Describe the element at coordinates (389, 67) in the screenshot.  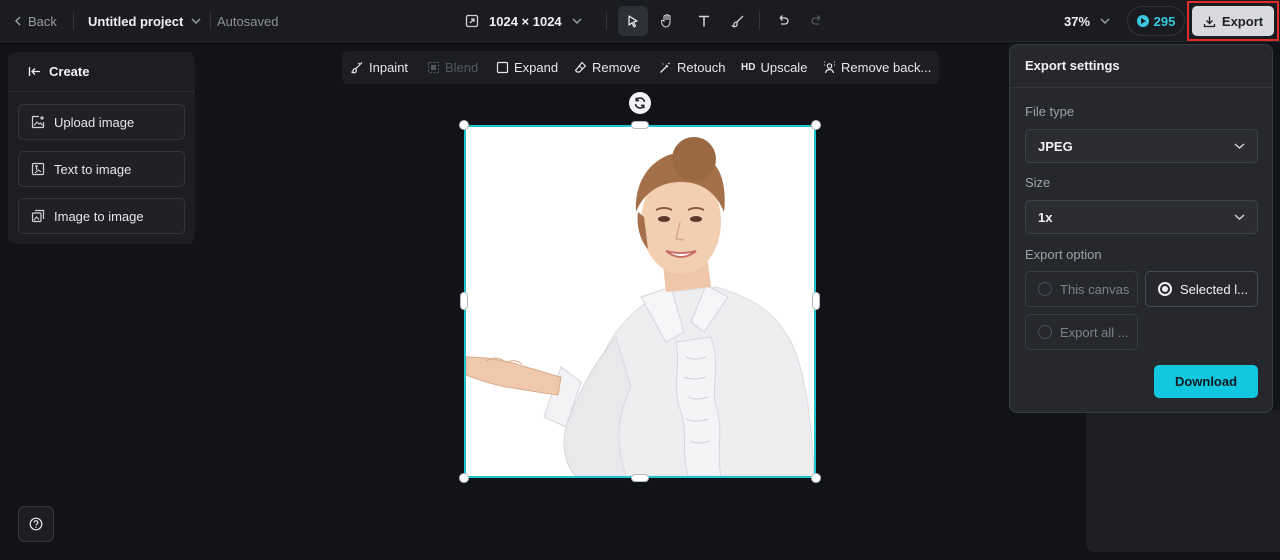
I see `inpaint-label: Inpaint` at that location.